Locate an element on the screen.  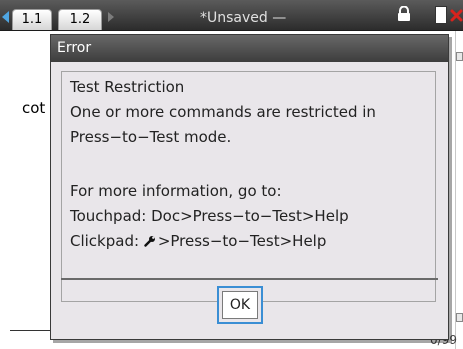
close-icon is located at coordinates (456, 15).